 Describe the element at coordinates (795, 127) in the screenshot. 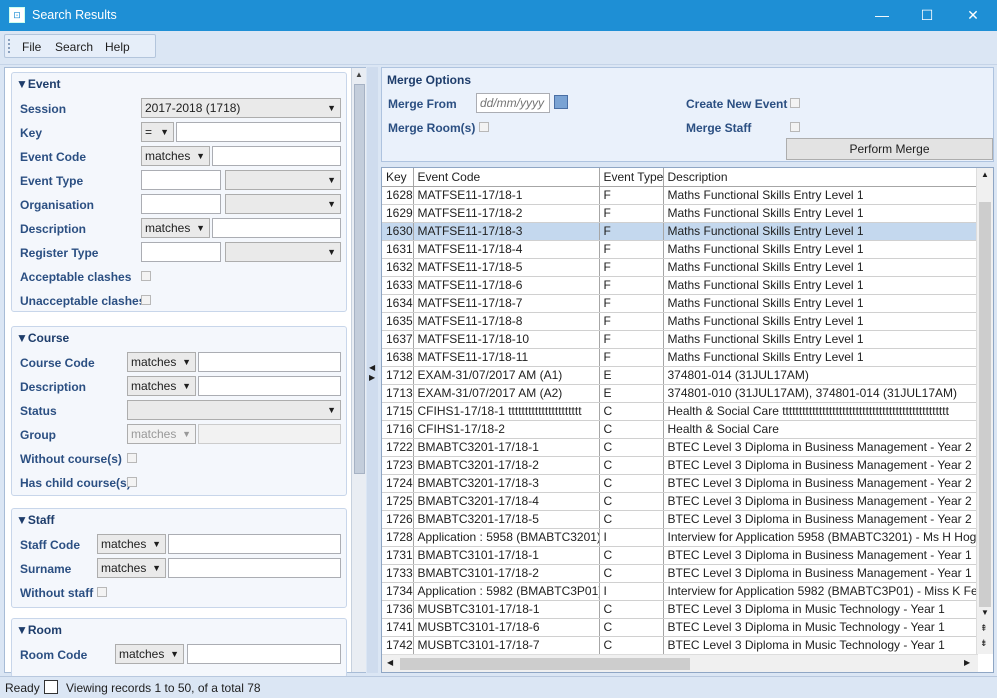

I see `merge-staff-checkbox` at that location.